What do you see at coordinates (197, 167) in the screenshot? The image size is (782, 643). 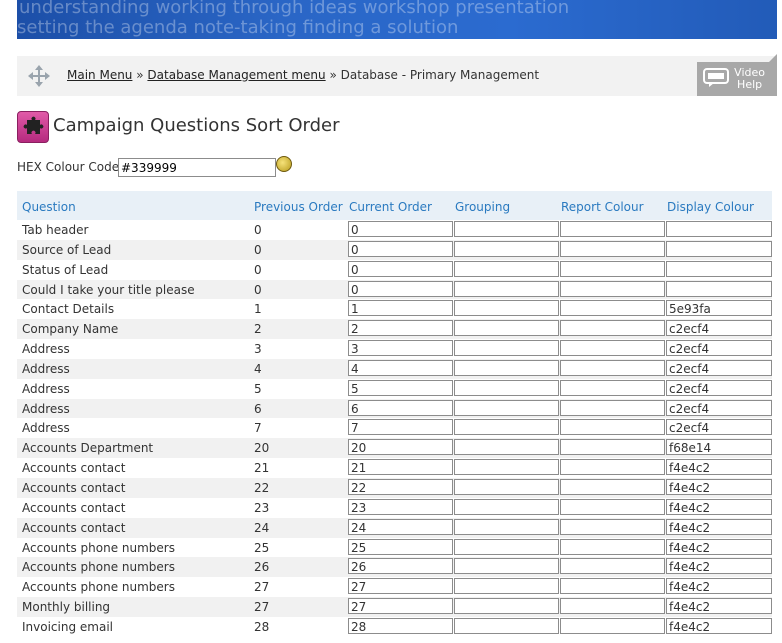 I see `hex-colour-input` at bounding box center [197, 167].